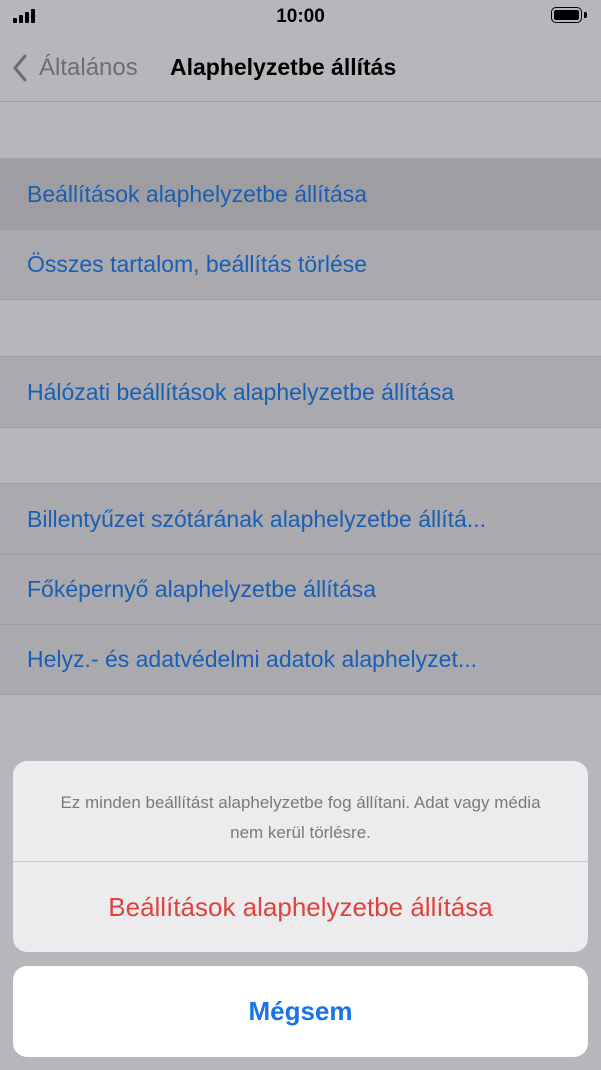  Describe the element at coordinates (300, 1011) in the screenshot. I see `cancel-button: Mégsem` at that location.